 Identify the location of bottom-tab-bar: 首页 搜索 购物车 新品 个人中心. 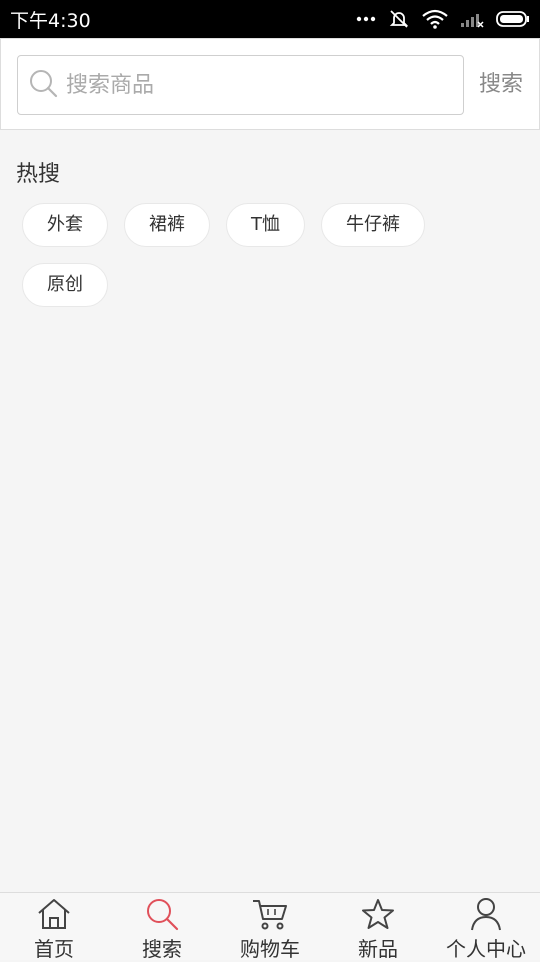
(270, 926).